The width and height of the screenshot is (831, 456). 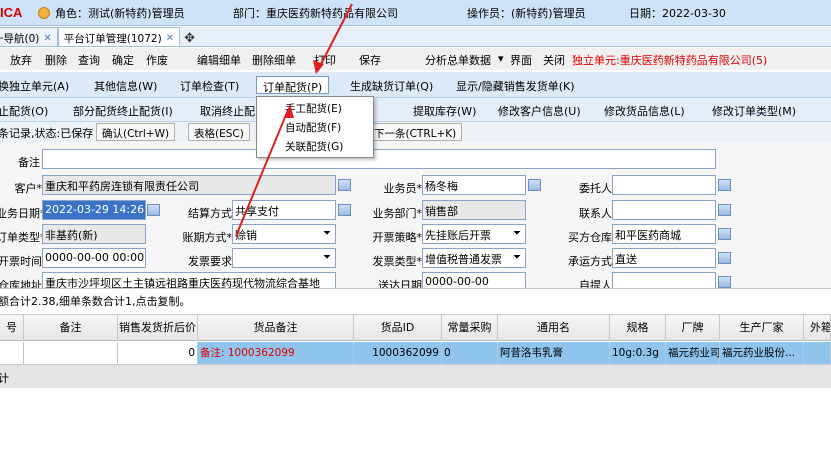 I want to click on transport-label: 承运方式, so click(x=590, y=261).